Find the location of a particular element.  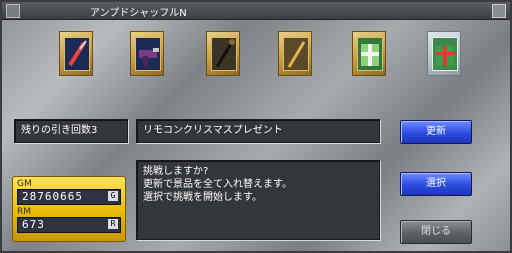

remaining-draws-box: 残りの引き回数3 is located at coordinates (71, 131).